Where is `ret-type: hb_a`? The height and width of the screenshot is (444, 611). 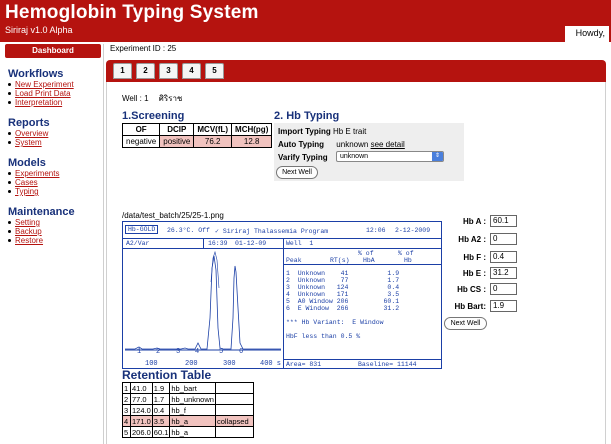 ret-type: hb_a is located at coordinates (192, 421).